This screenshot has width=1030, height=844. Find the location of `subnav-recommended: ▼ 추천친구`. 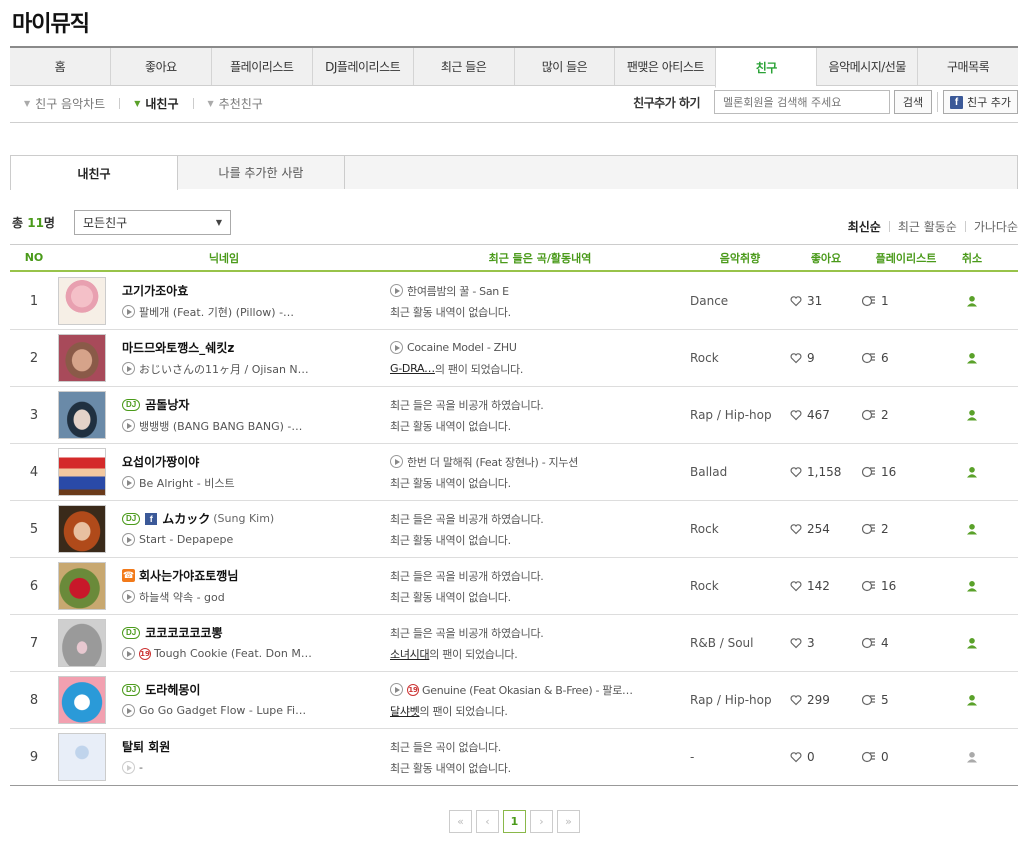

subnav-recommended: ▼ 추천친구 is located at coordinates (235, 103).